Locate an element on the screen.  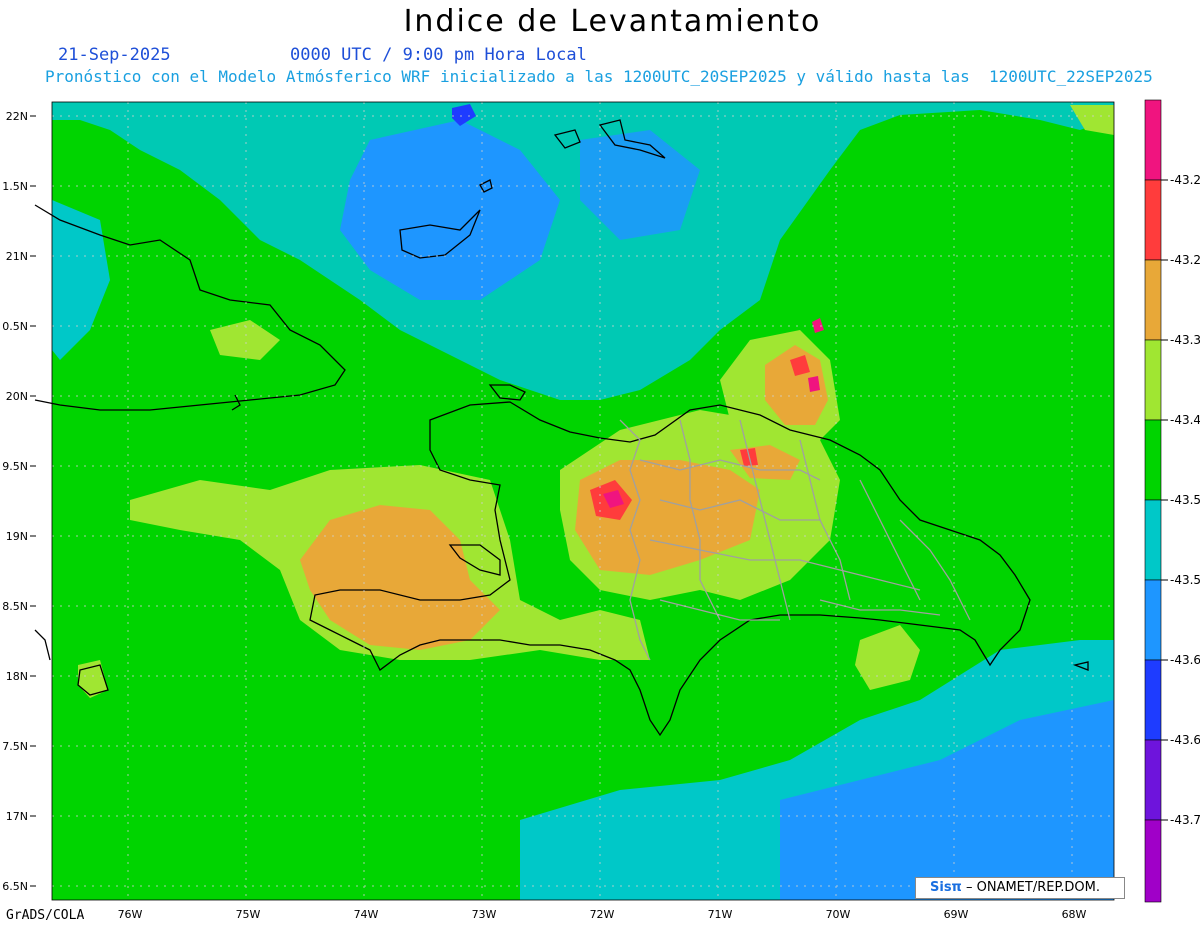
lat-label: 7.5N is located at coordinates (15, 746).